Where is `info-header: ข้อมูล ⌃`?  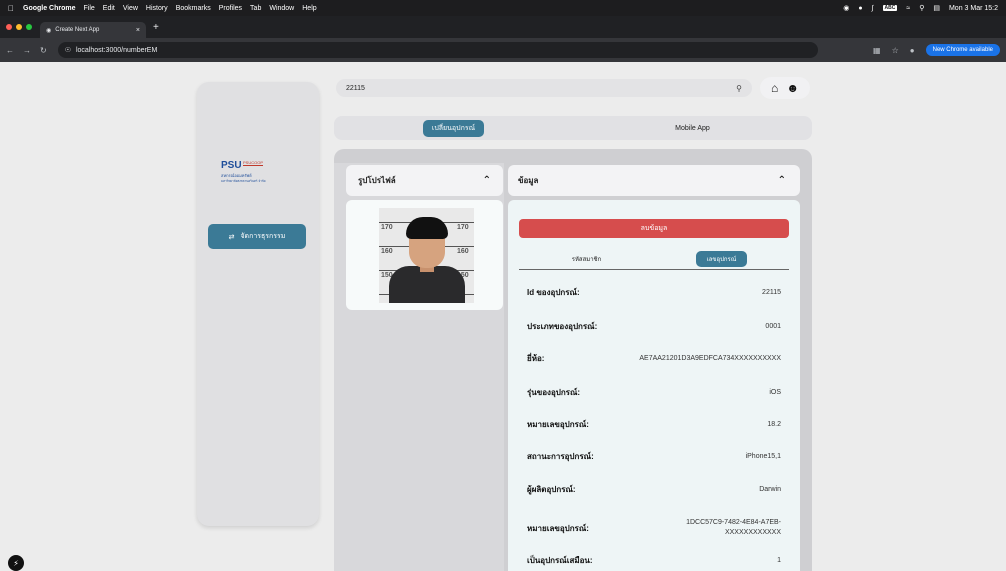 info-header: ข้อมูล ⌃ is located at coordinates (654, 180).